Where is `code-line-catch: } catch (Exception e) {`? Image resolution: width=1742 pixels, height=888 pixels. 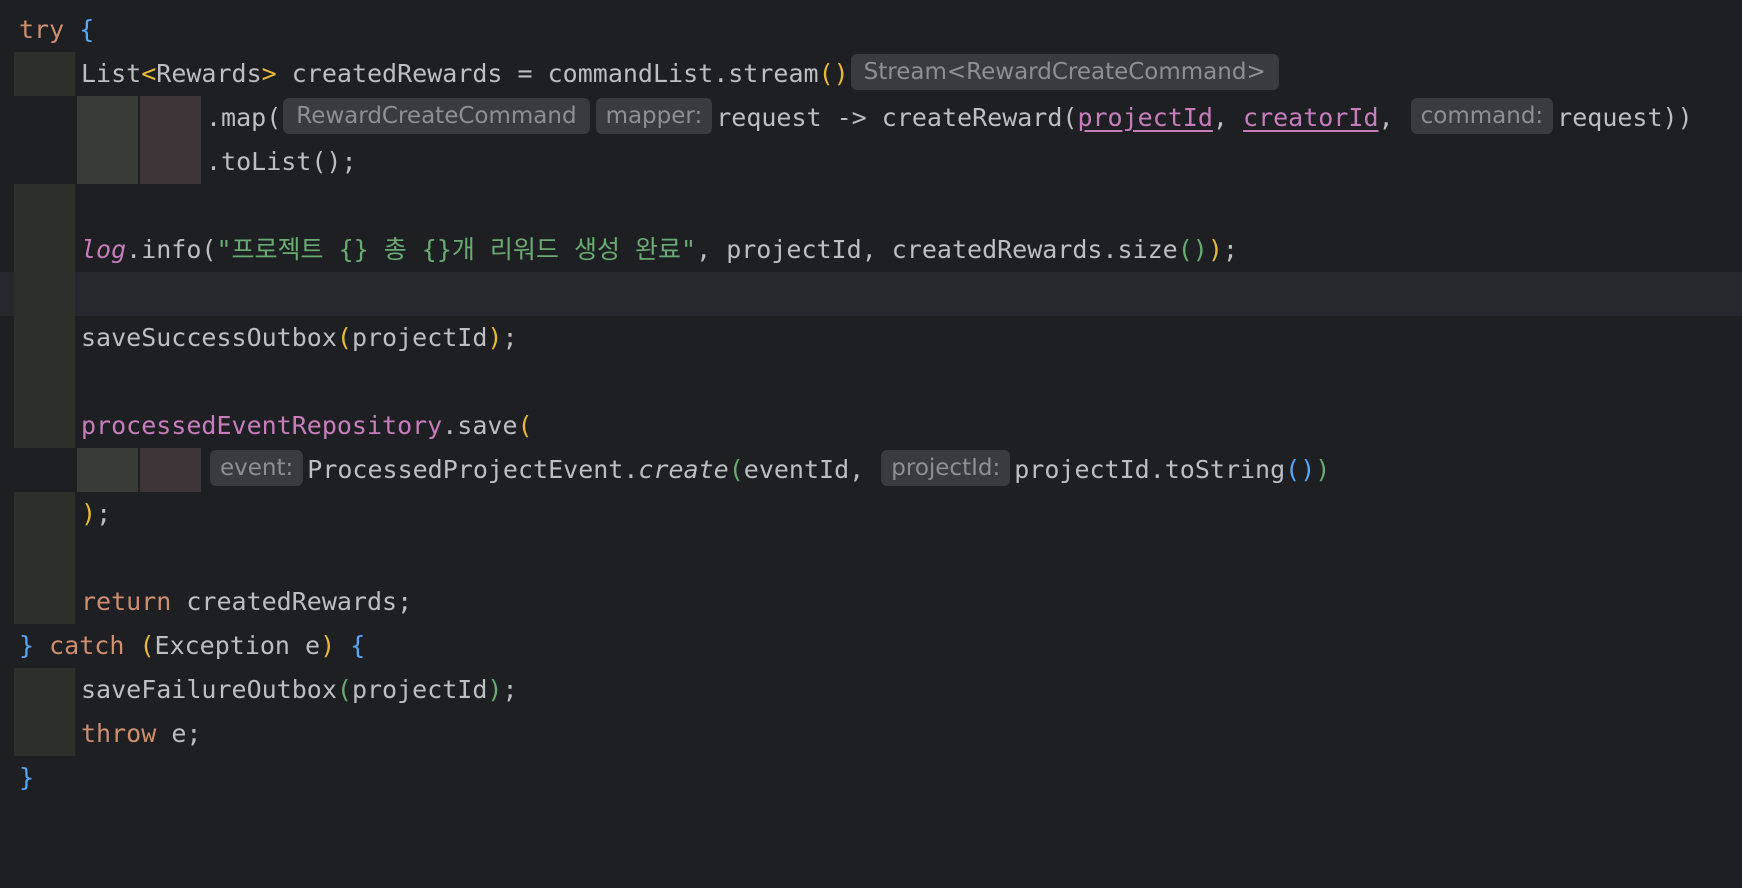 code-line-catch: } catch (Exception e) { is located at coordinates (871, 646).